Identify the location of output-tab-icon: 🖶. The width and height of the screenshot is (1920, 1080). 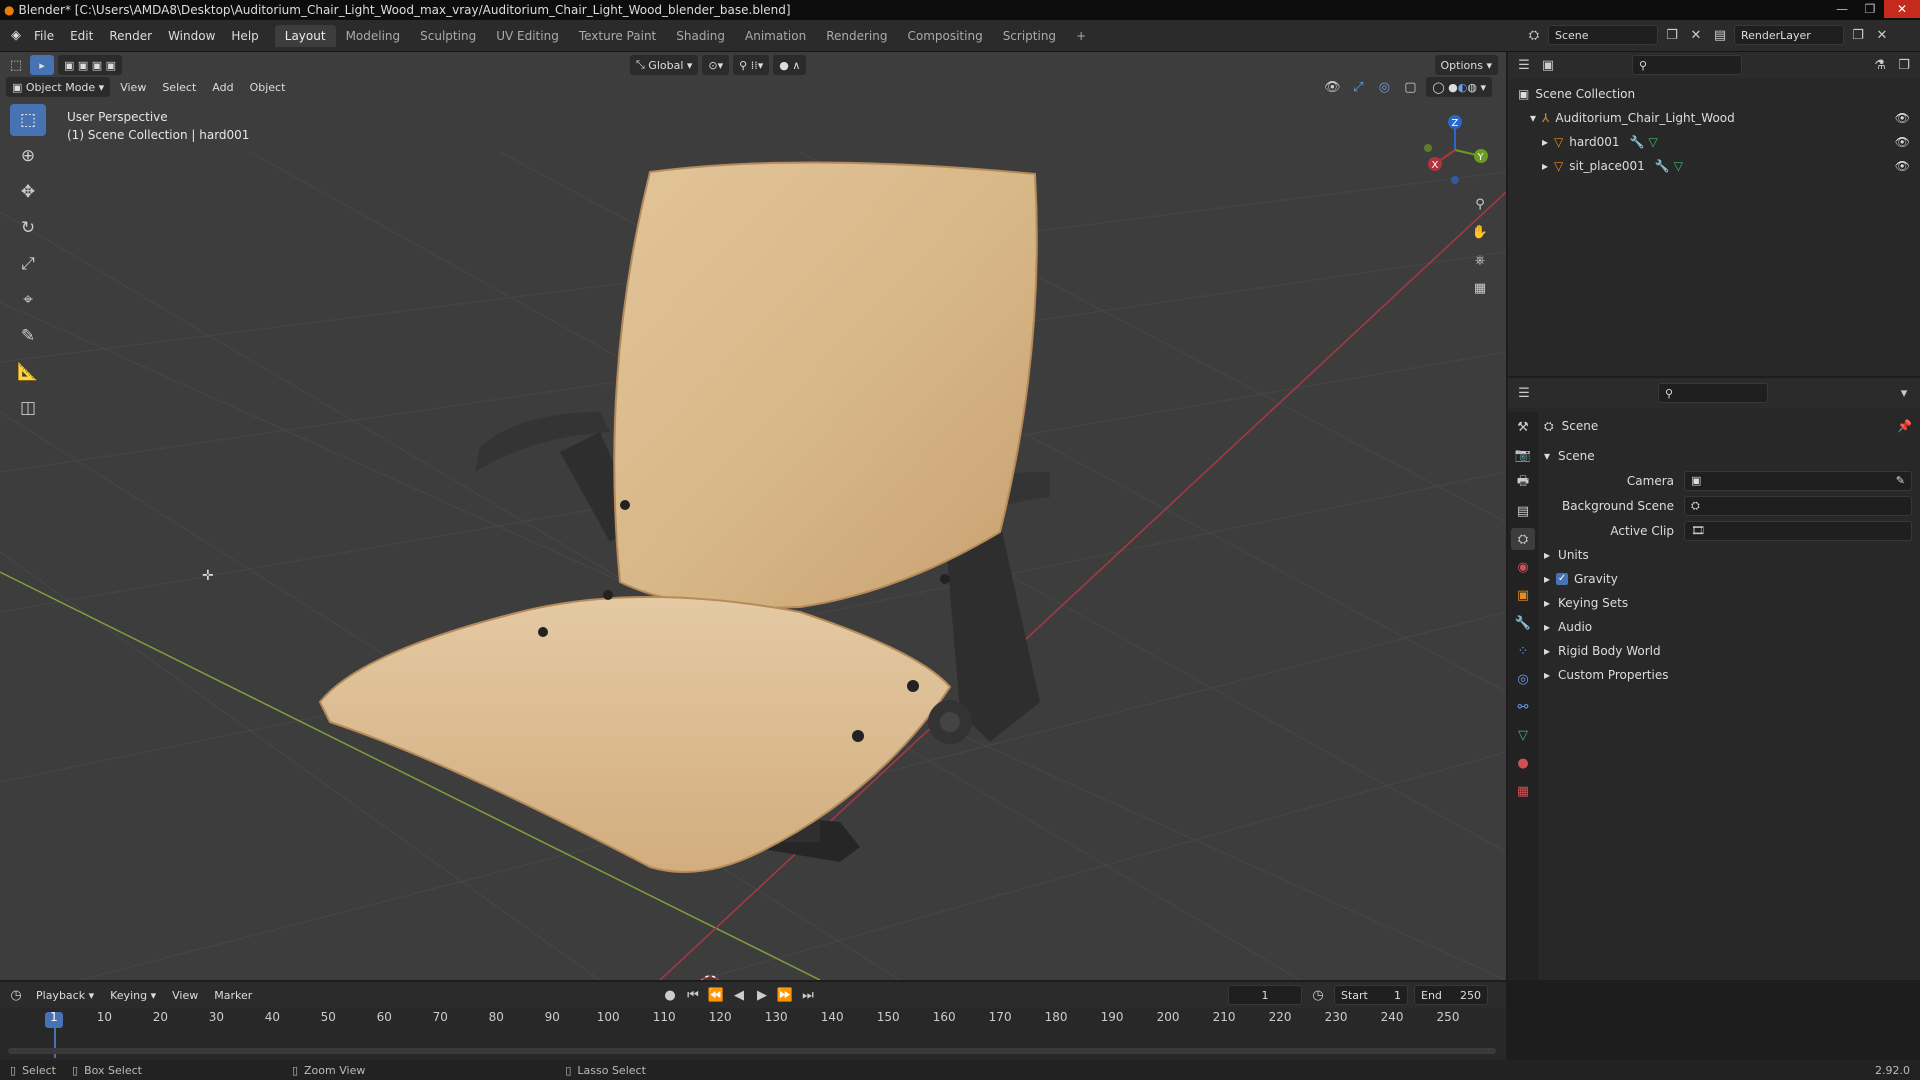
(1523, 483).